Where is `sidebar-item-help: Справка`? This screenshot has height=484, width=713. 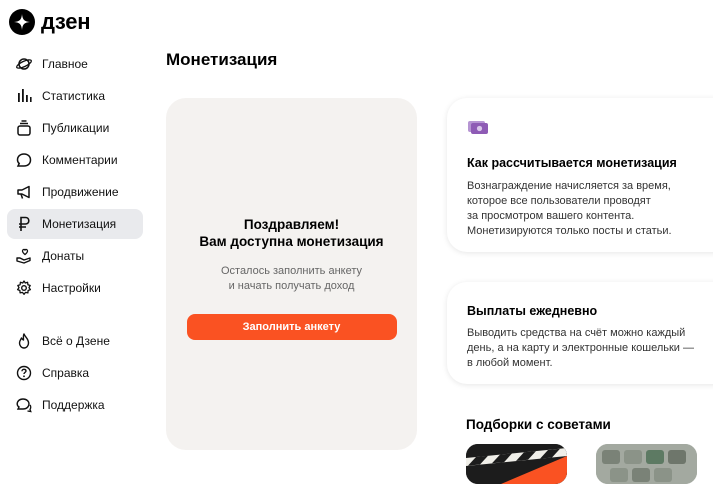 sidebar-item-help: Справка is located at coordinates (75, 373).